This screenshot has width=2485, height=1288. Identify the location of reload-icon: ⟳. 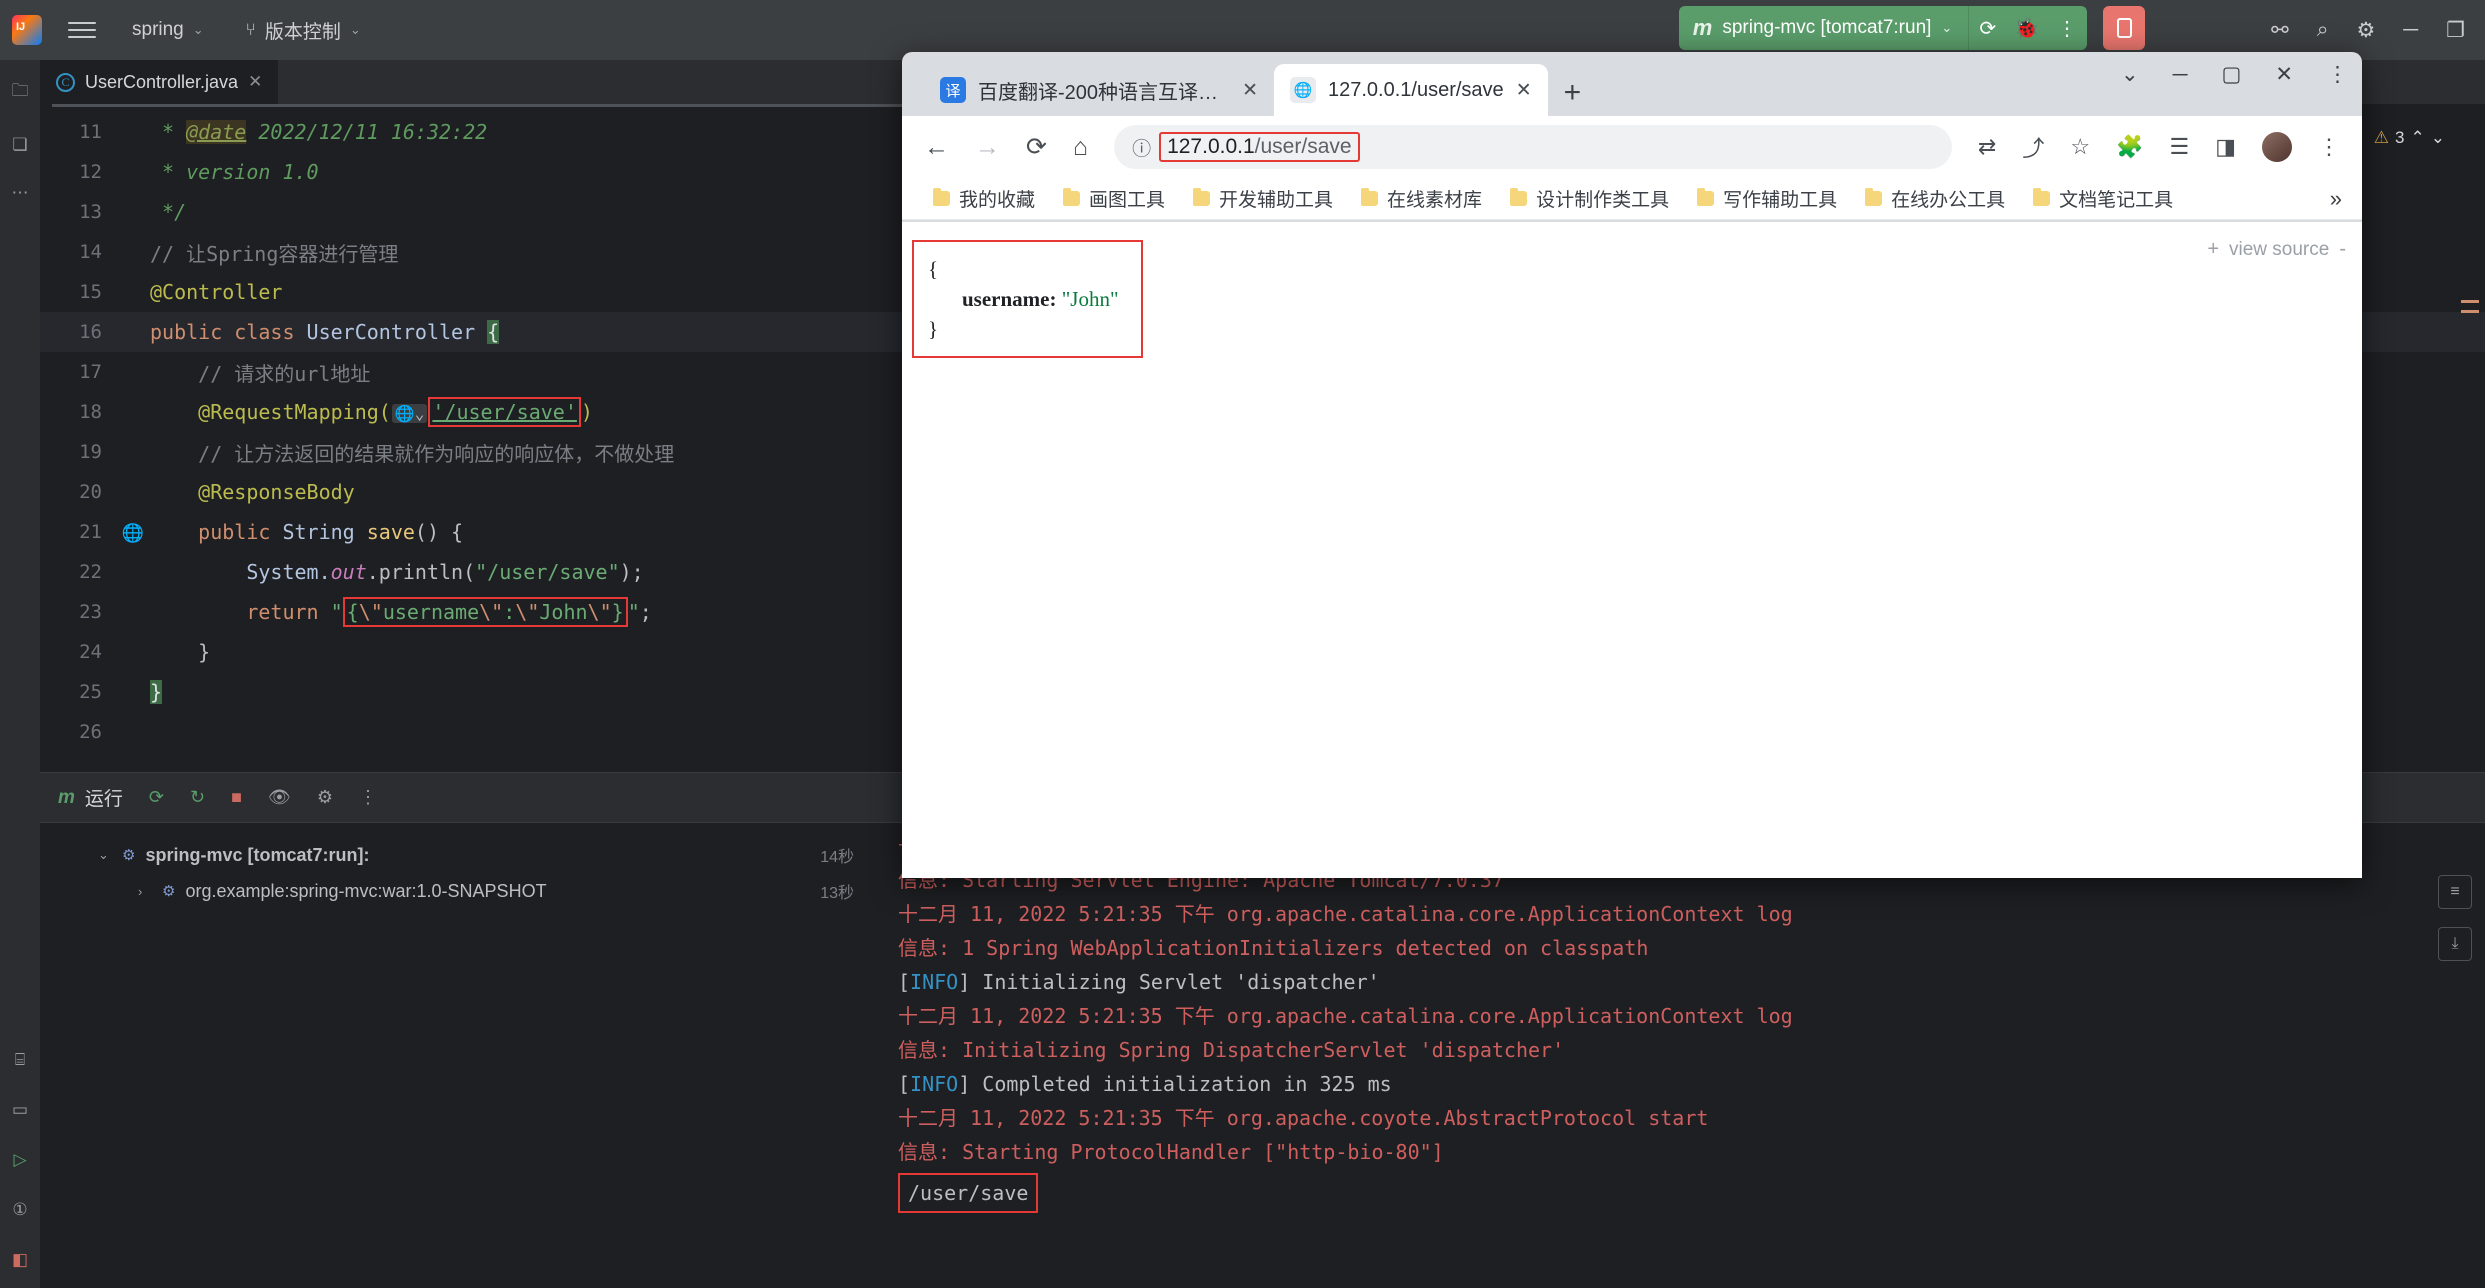
(1036, 147).